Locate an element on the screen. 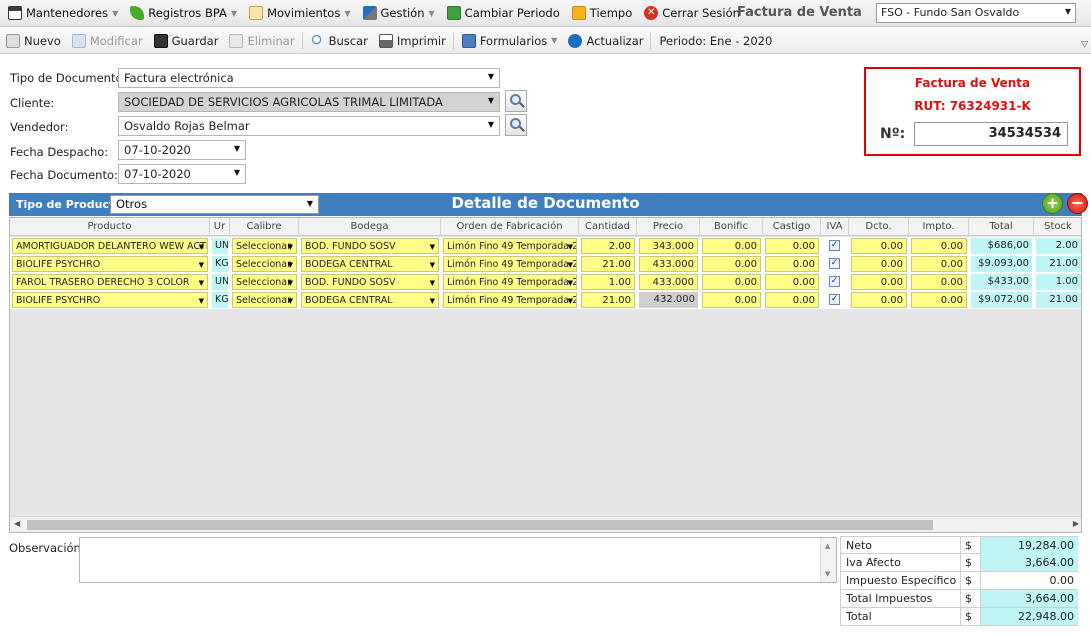 This screenshot has width=1091, height=635. column-header: Calibre is located at coordinates (264, 227).